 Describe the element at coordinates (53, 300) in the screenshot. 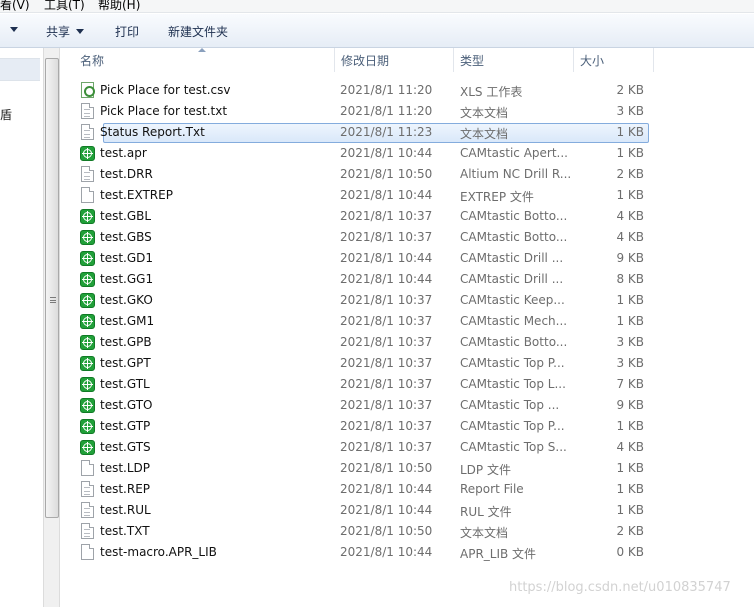

I see `scrollbar-grip-icon` at that location.